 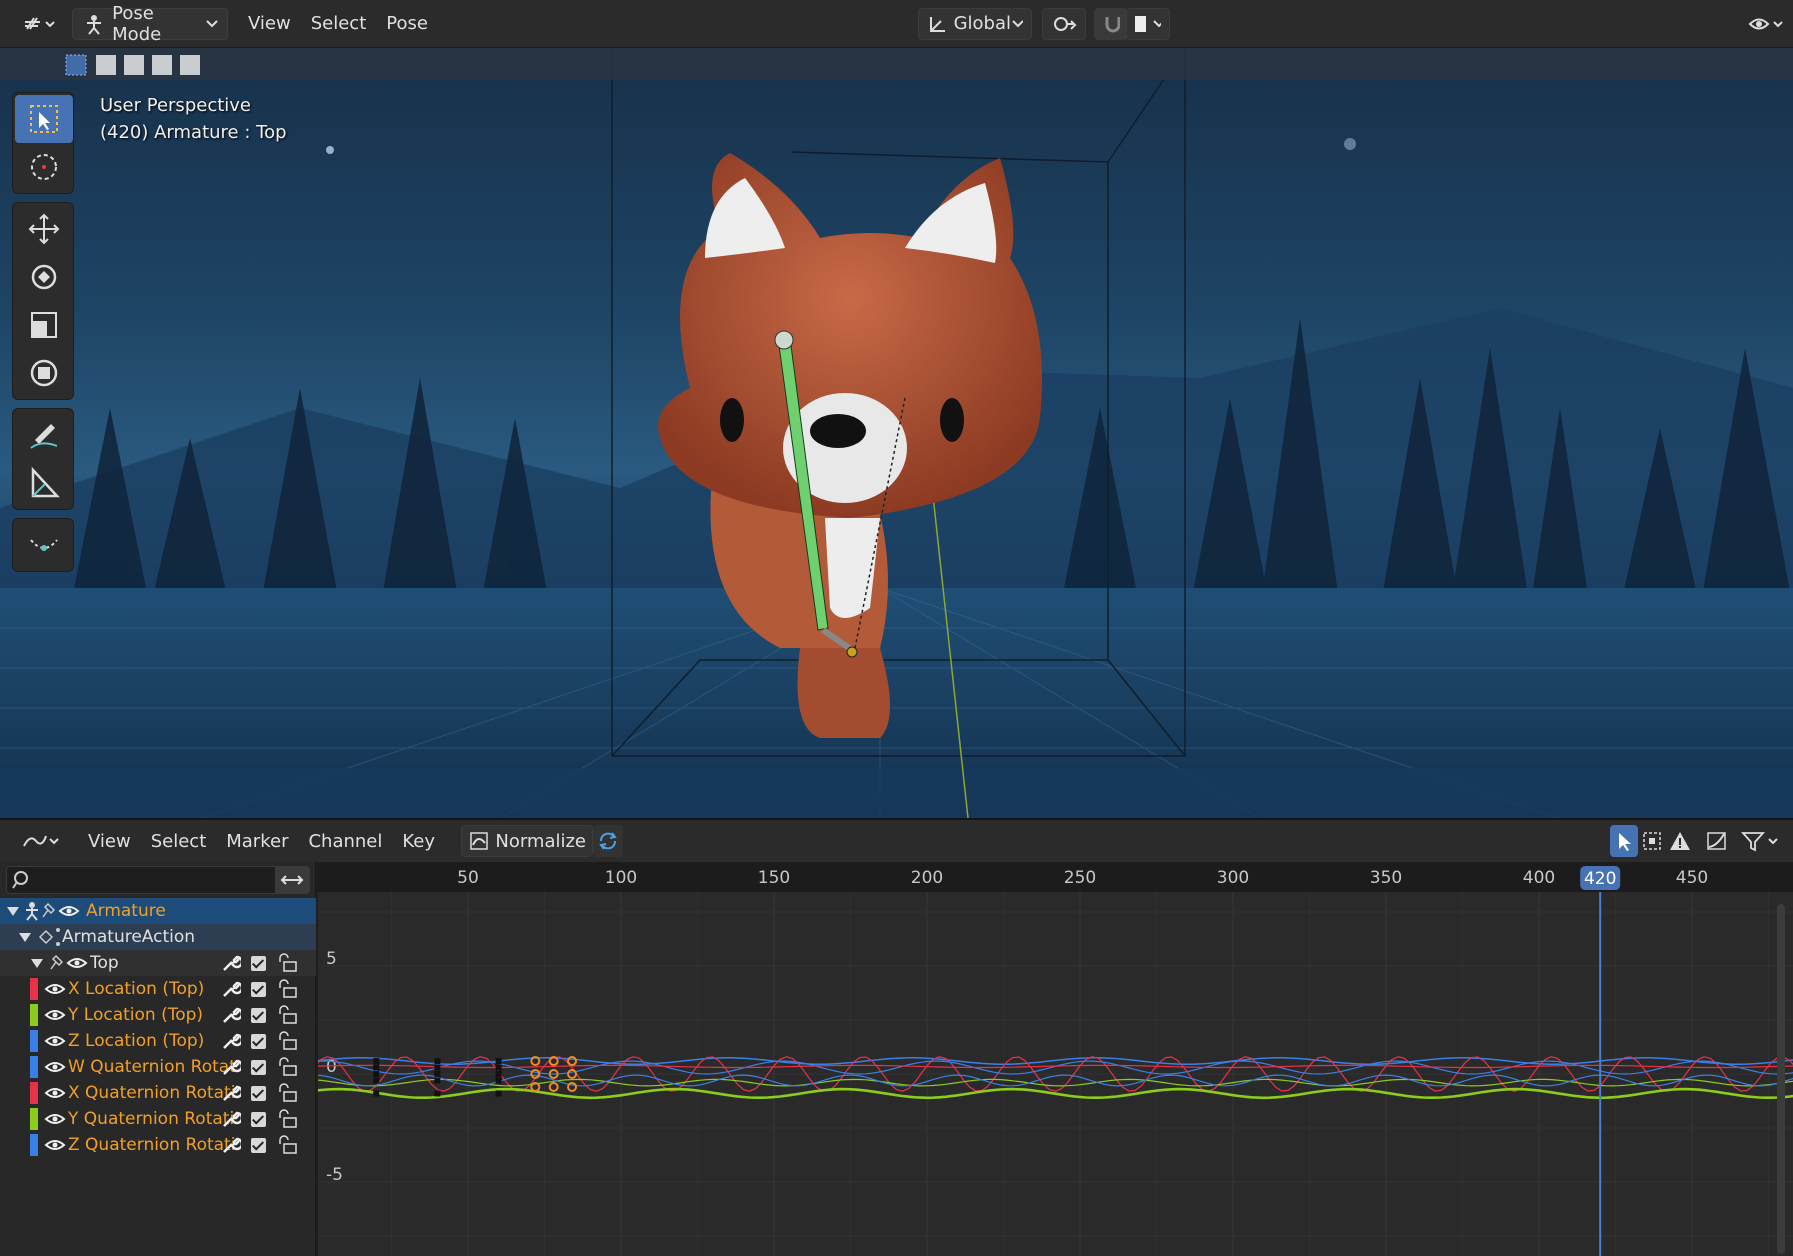 What do you see at coordinates (104, 963) in the screenshot?
I see `channel-name: Top` at bounding box center [104, 963].